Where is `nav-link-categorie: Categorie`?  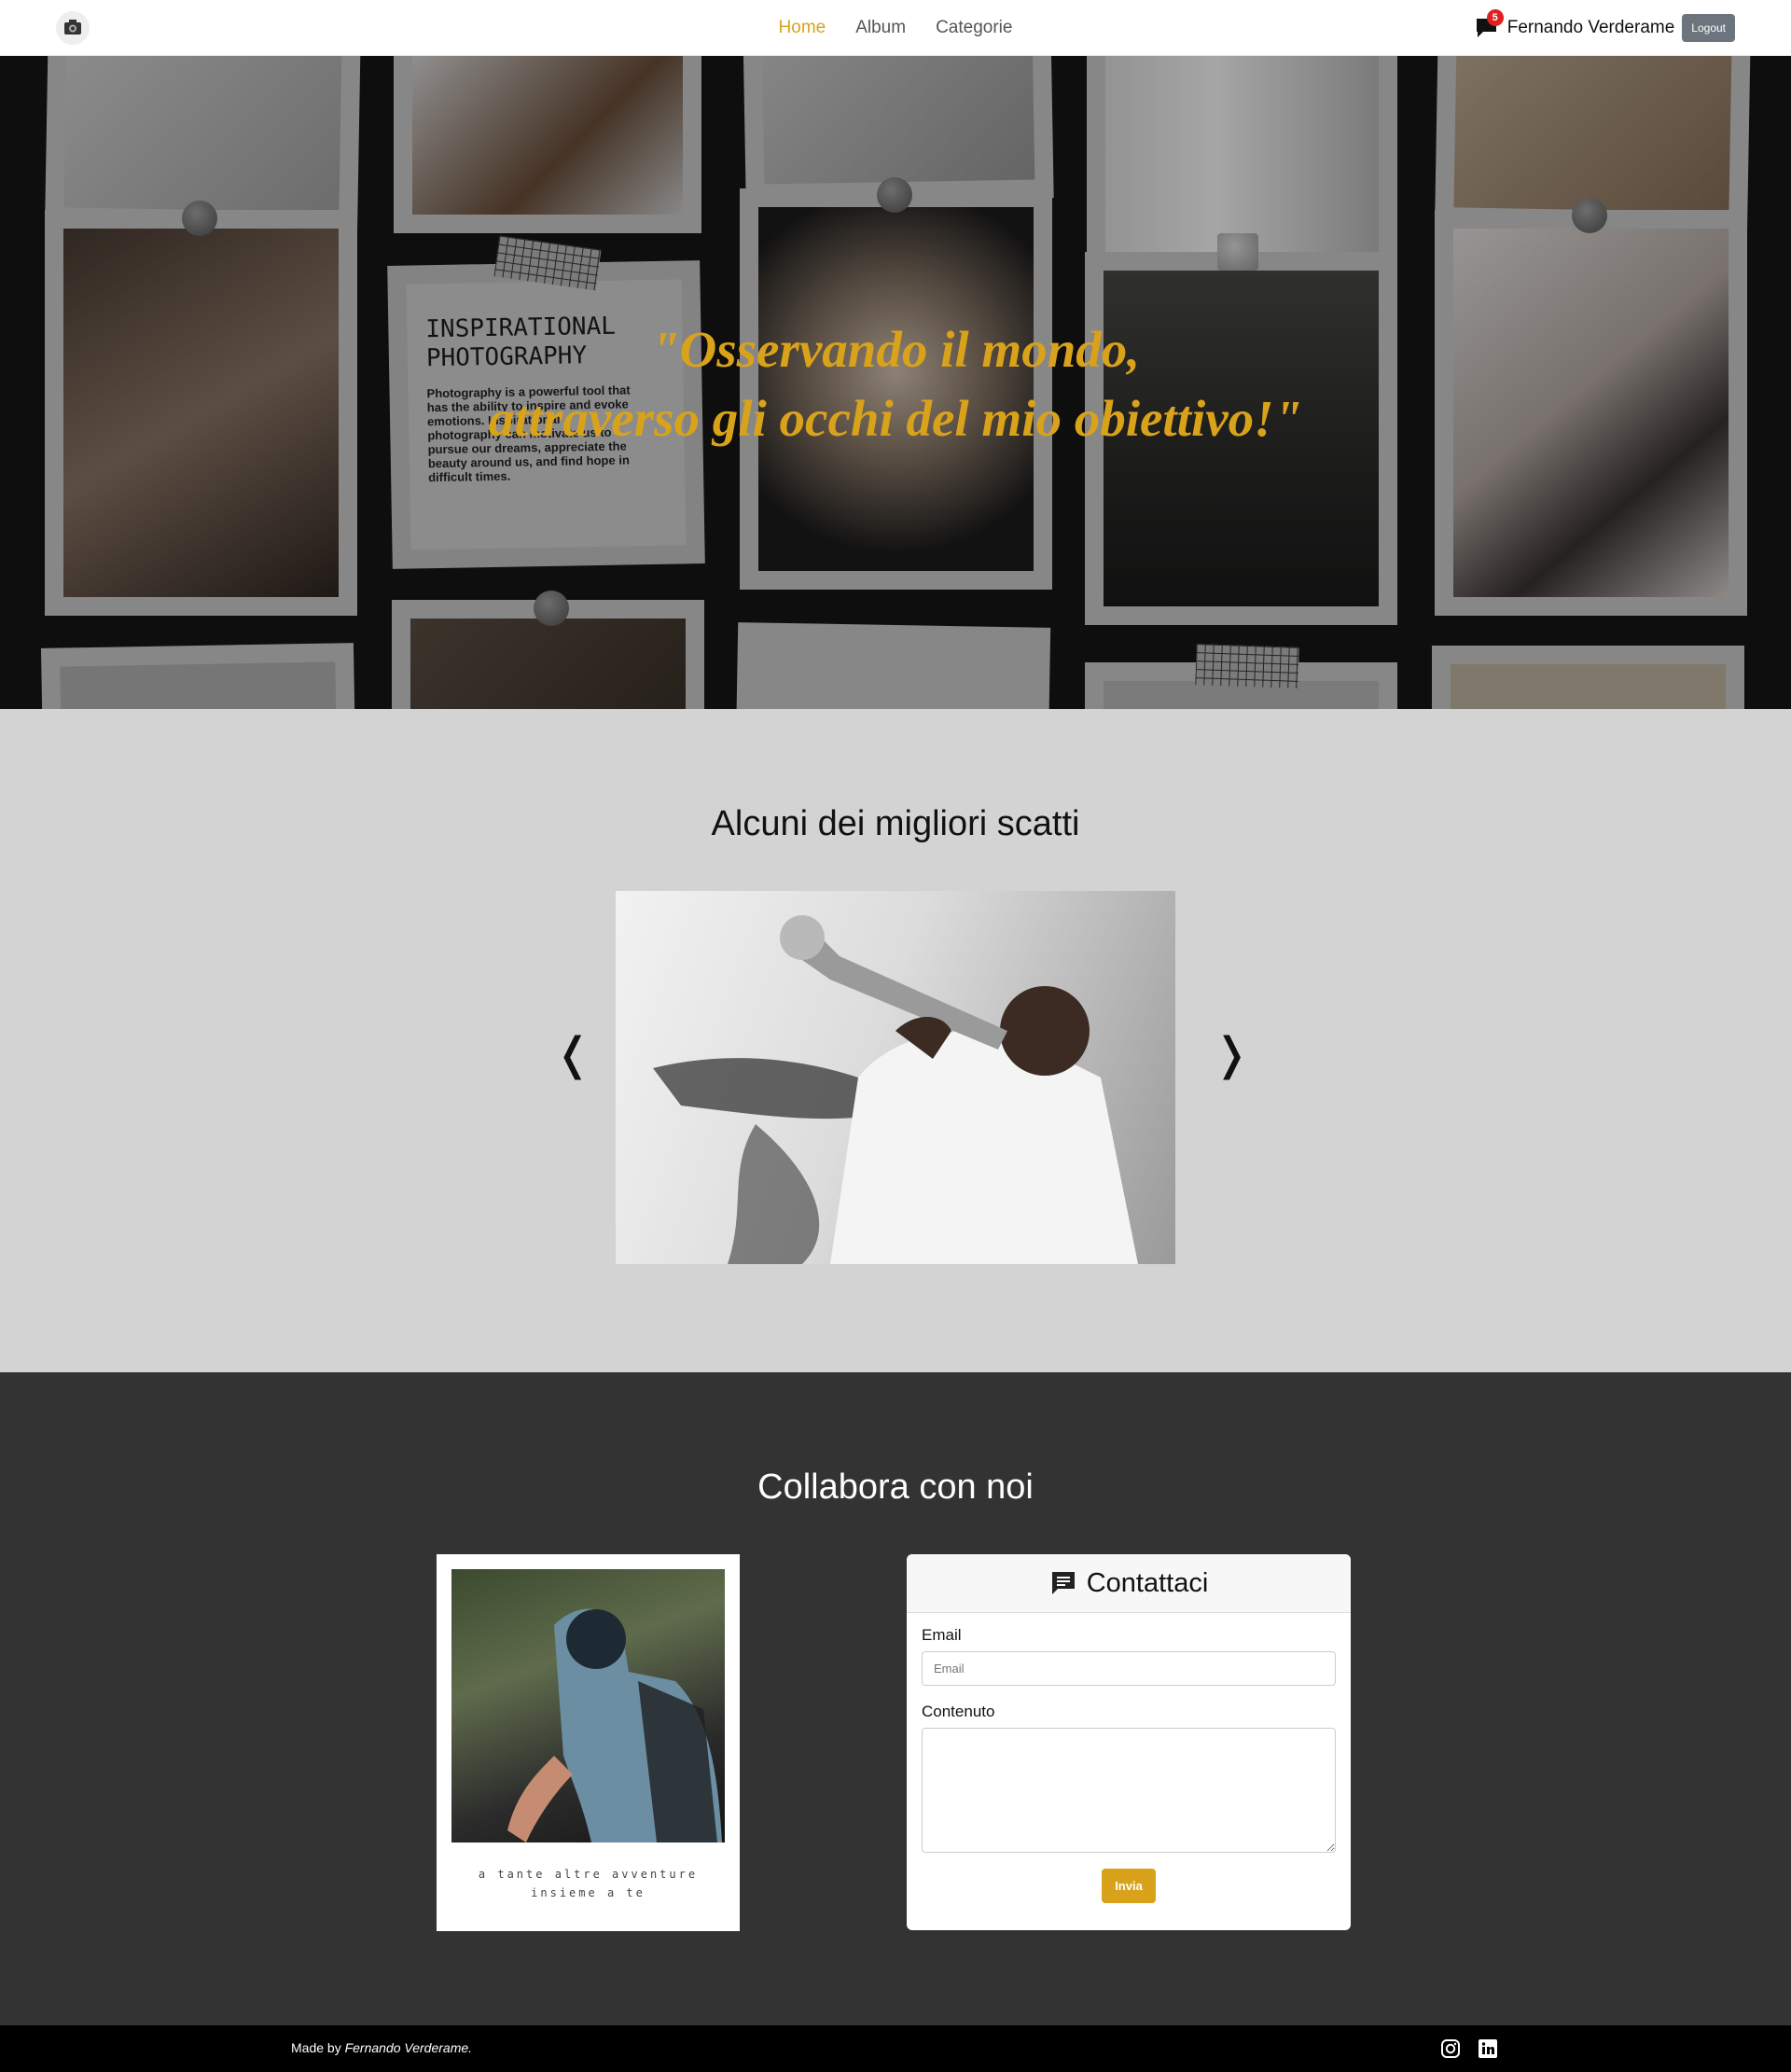
nav-link-categorie: Categorie is located at coordinates (974, 28).